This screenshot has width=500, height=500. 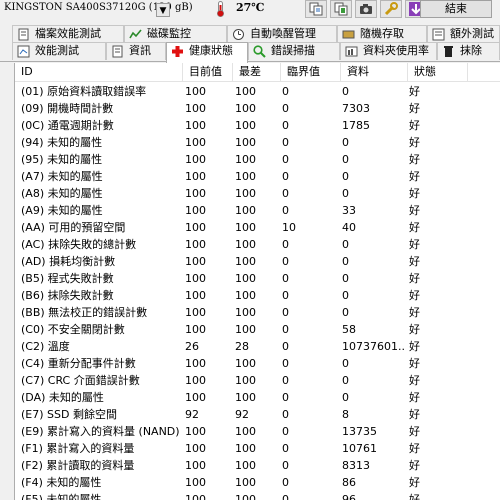 What do you see at coordinates (257, 91) in the screenshot?
I see `table-row: (01) 原始資料讀取錯誤率 100 100 0 0 好` at bounding box center [257, 91].